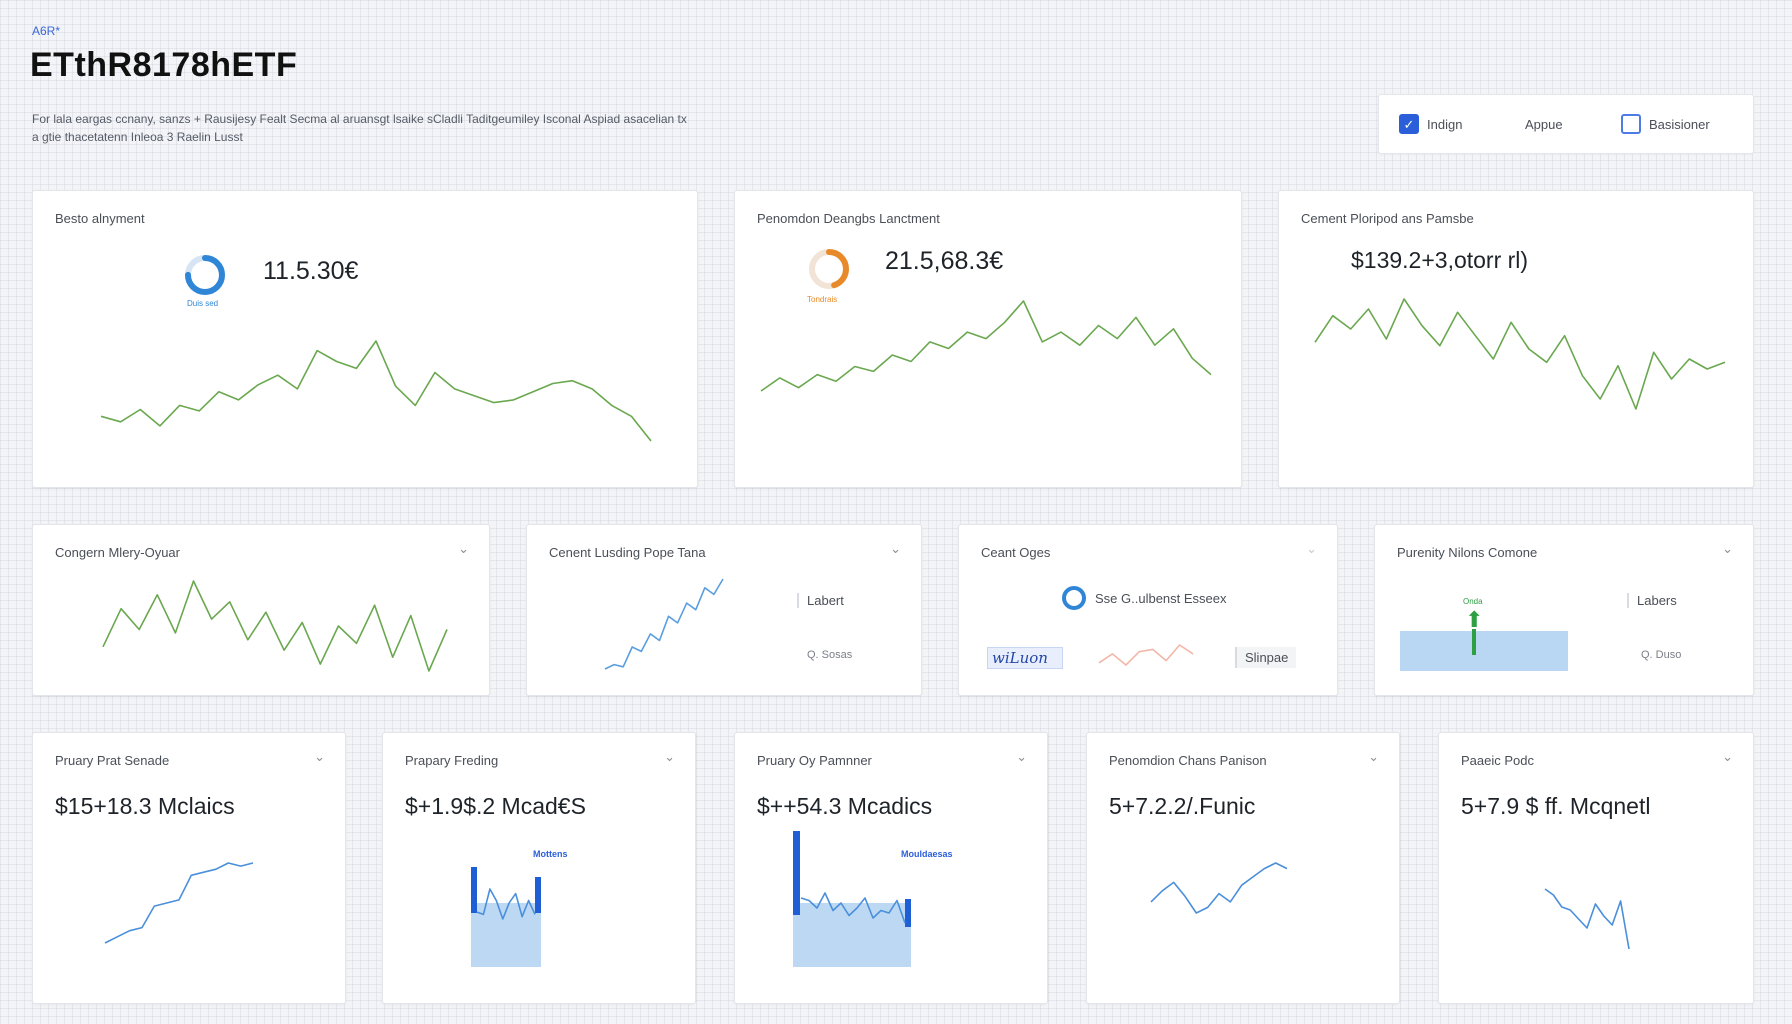  Describe the element at coordinates (927, 854) in the screenshot. I see `legend-label: Mouldaesas` at that location.